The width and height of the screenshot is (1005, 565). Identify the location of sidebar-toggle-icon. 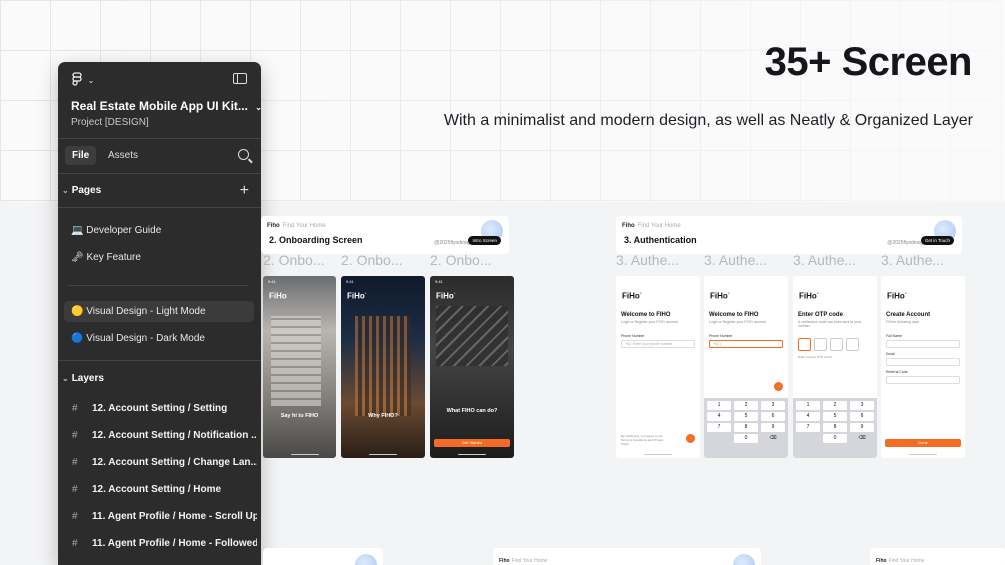
(240, 78).